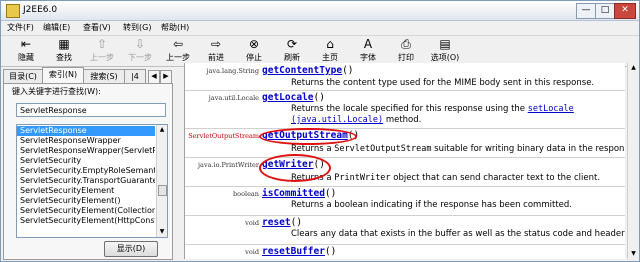  Describe the element at coordinates (140, 44) in the screenshot. I see `down-arrow-icon: ⇩` at that location.